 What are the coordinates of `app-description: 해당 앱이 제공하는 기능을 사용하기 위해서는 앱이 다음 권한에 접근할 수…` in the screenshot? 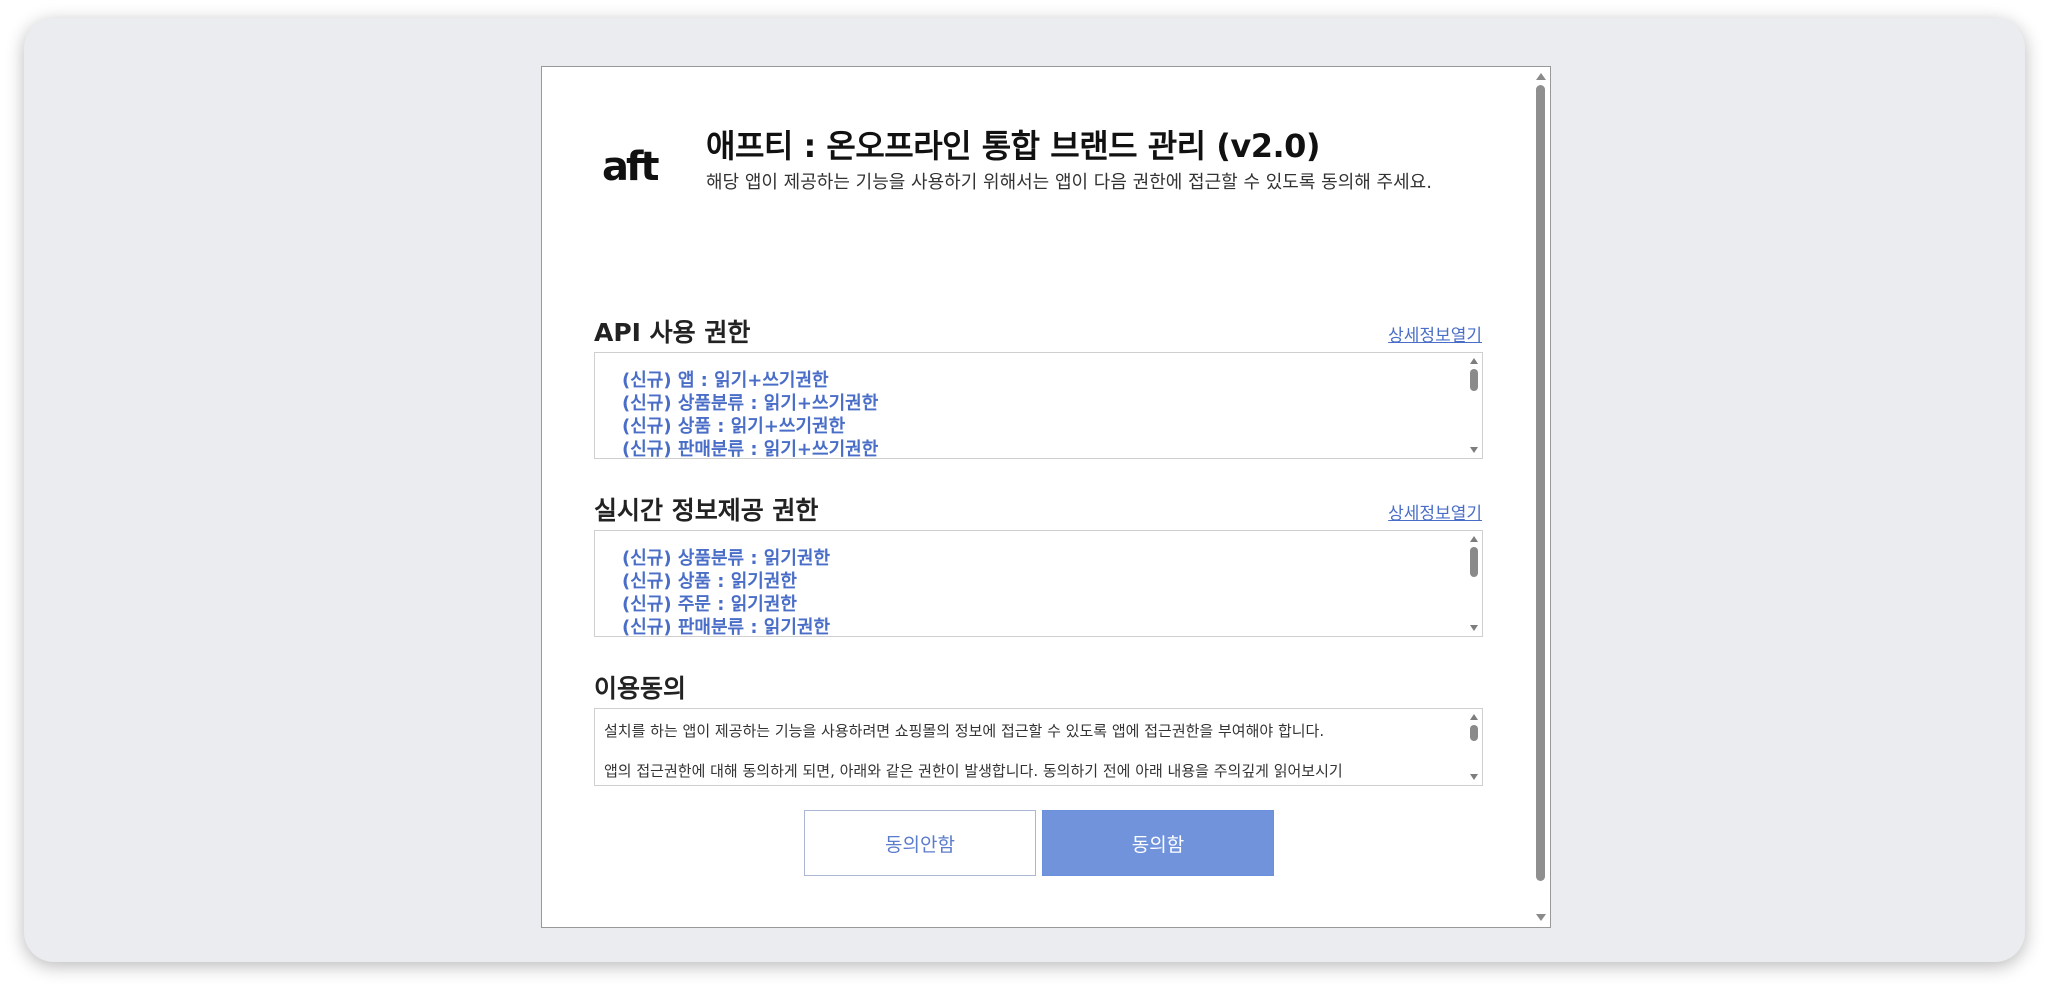 It's located at (1069, 182).